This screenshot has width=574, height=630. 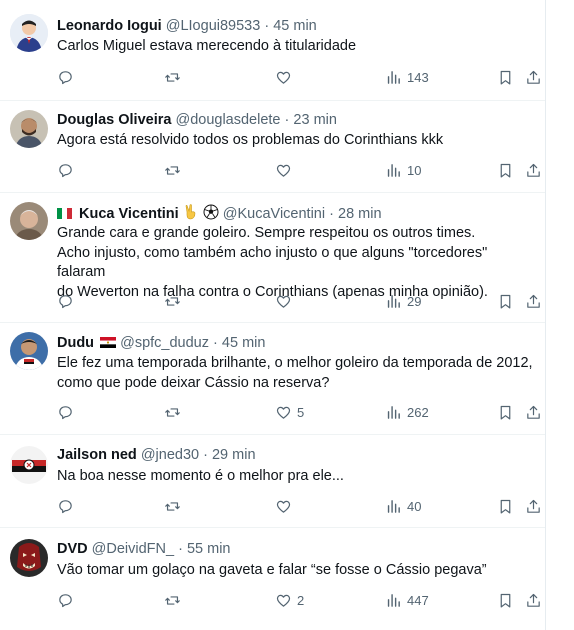 I want to click on views-button: 143, so click(x=407, y=77).